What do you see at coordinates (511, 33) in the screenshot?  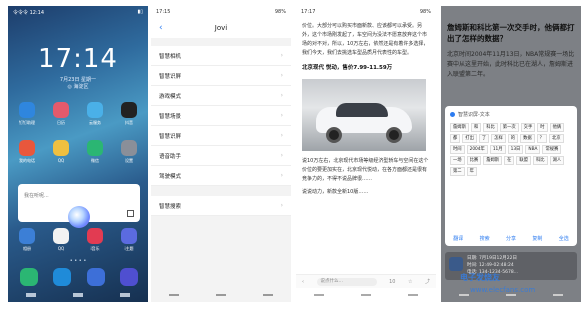 I see `article-title: 詹姆斯和科比第一次交手时，他俩都打出了怎样的数据？` at bounding box center [511, 33].